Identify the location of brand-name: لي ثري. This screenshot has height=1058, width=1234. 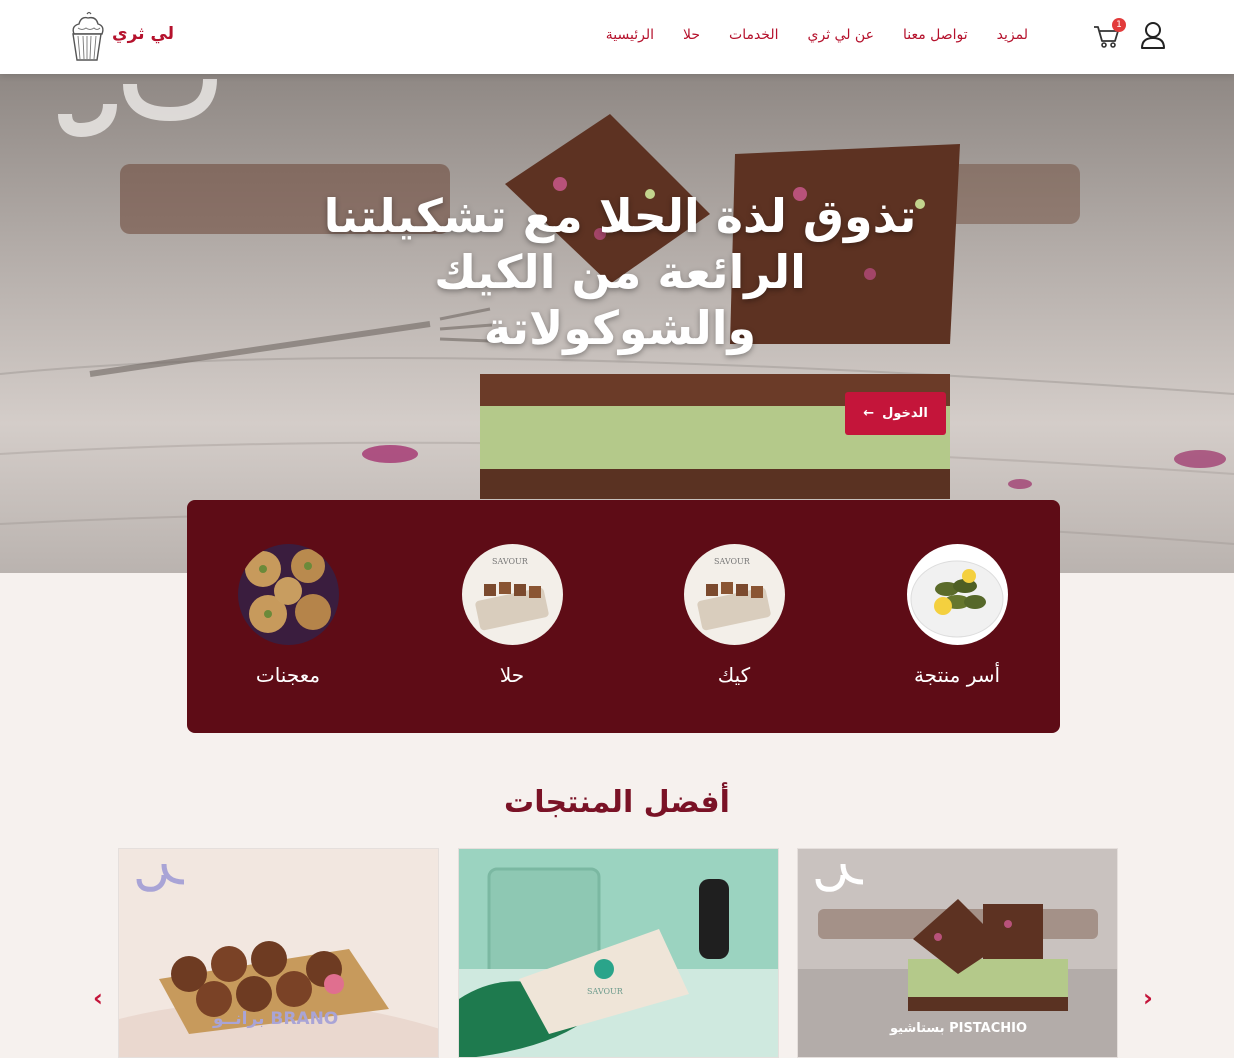
(143, 34).